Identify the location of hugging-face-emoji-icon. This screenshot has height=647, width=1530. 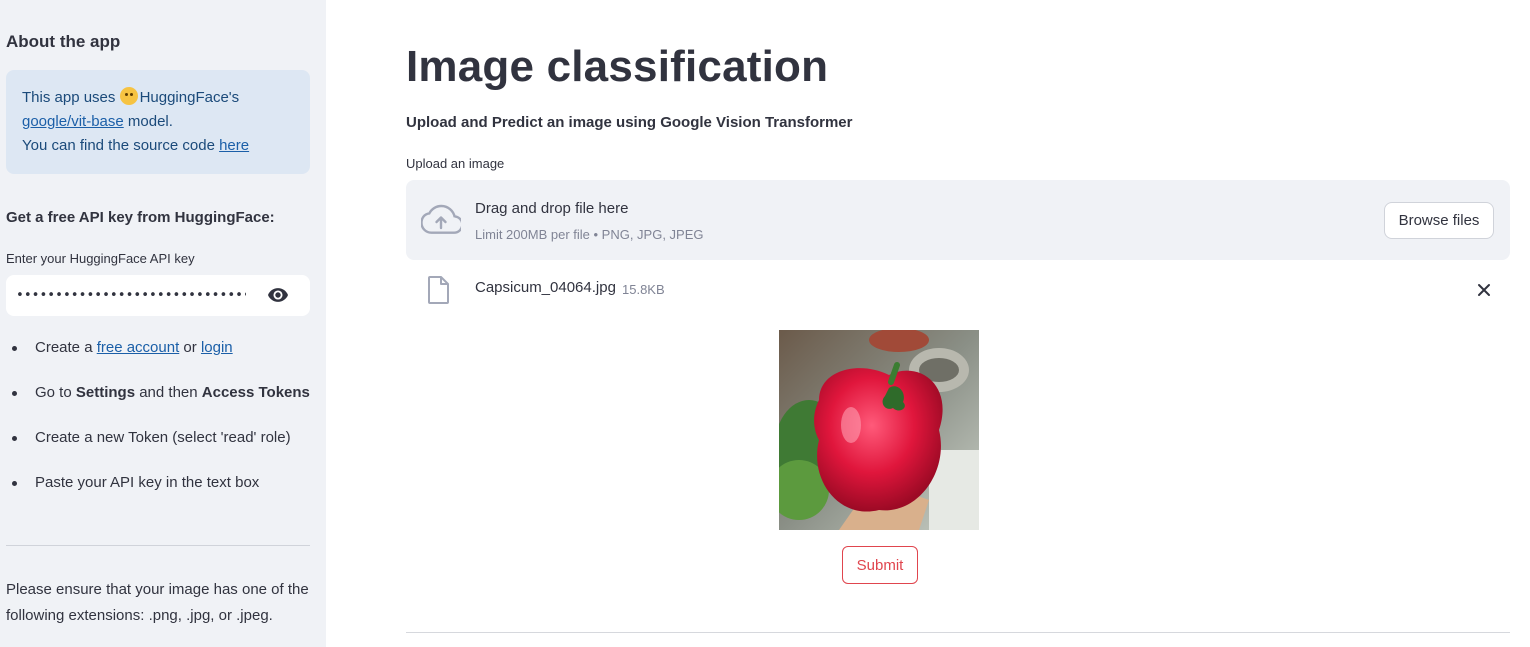
(128, 96).